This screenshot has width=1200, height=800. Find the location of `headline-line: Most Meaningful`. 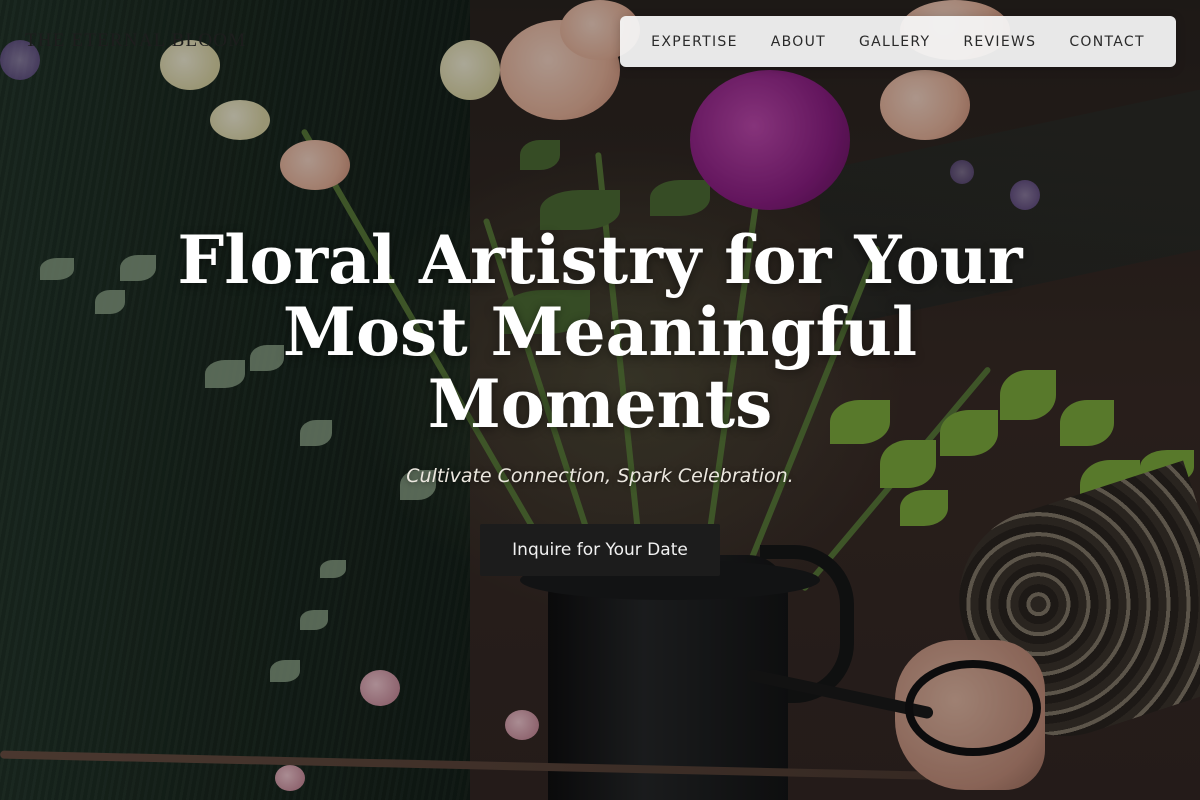

headline-line: Most Meaningful is located at coordinates (600, 332).